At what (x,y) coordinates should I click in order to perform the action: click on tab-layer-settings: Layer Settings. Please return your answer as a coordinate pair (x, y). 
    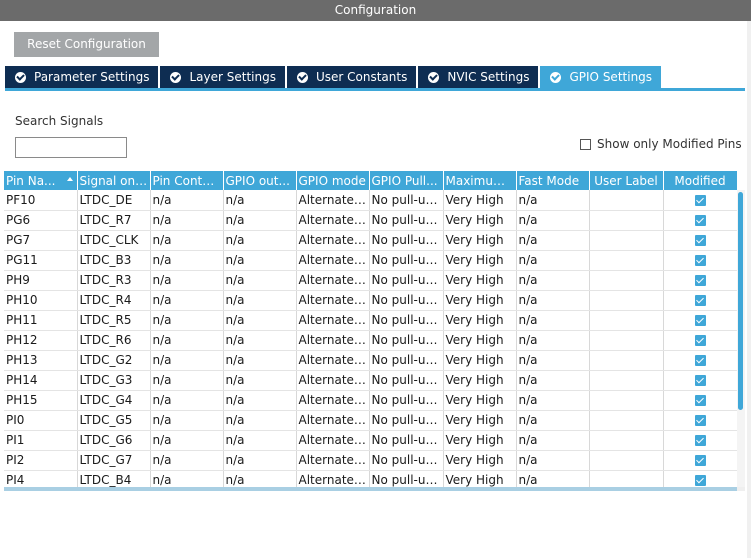
    Looking at the image, I should click on (222, 77).